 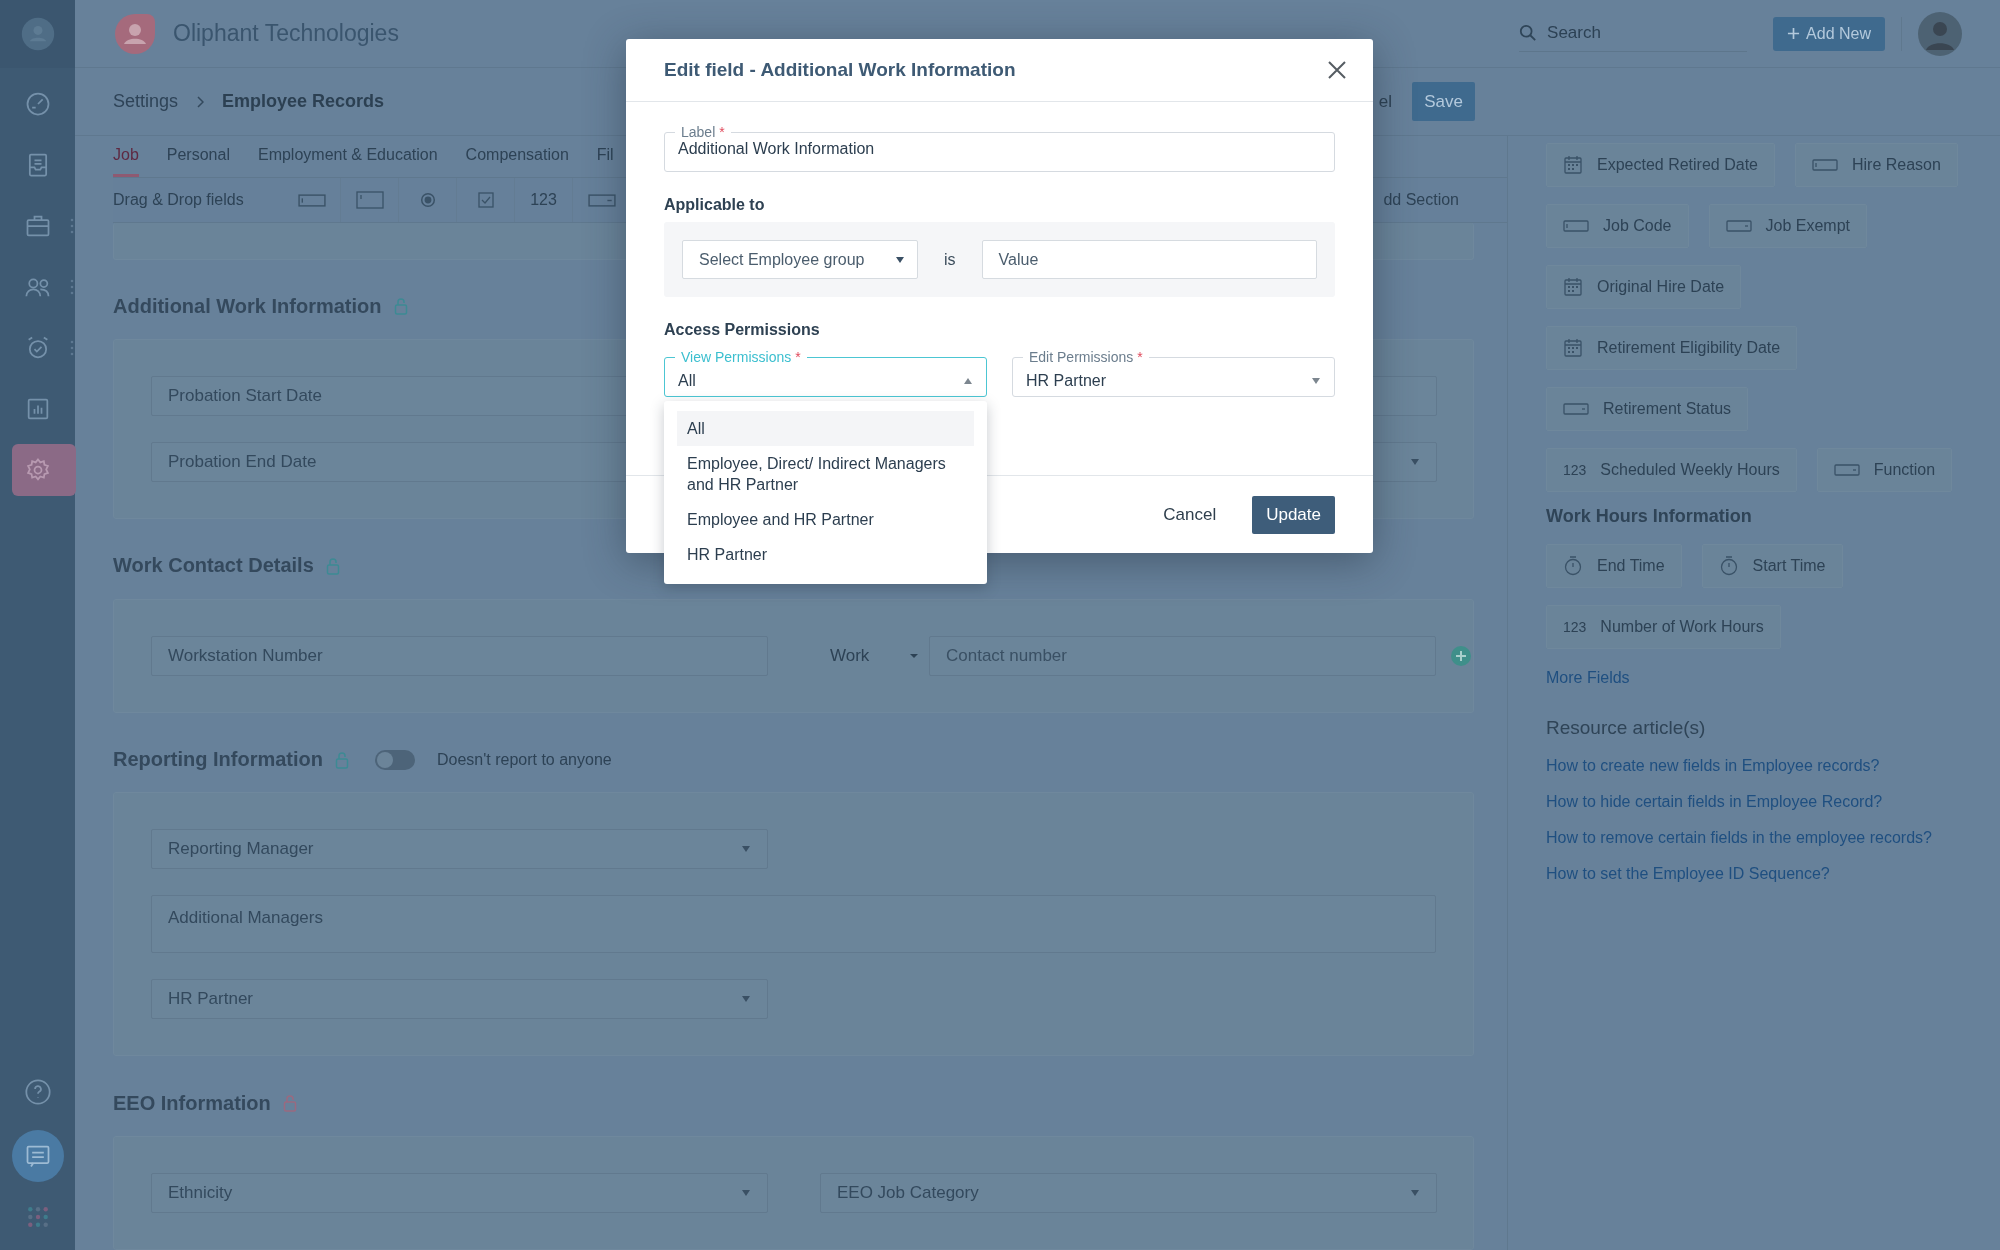 I want to click on label-input: Label * Additional Work Information, so click(x=999, y=148).